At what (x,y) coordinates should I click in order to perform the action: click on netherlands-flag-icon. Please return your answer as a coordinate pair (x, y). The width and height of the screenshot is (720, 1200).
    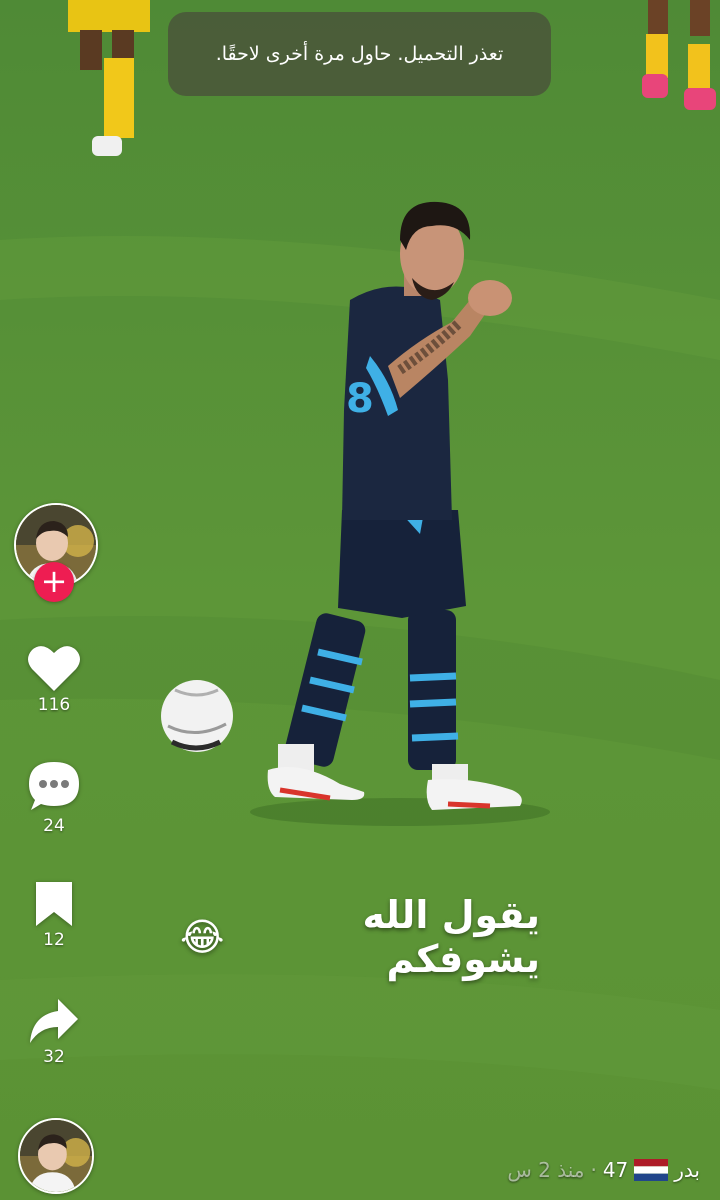
    Looking at the image, I should click on (651, 1170).